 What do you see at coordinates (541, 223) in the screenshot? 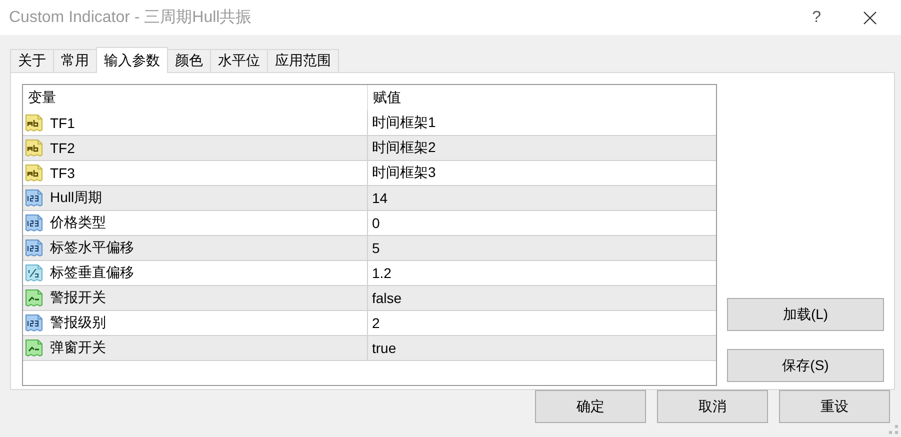
I see `table-cell: 0` at bounding box center [541, 223].